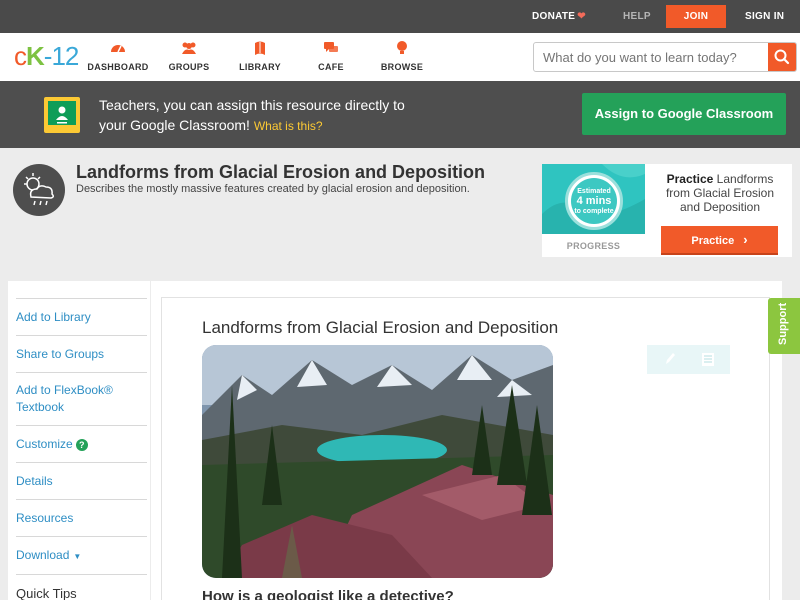 Image resolution: width=800 pixels, height=600 pixels. What do you see at coordinates (331, 47) in the screenshot?
I see `cafe-icon` at bounding box center [331, 47].